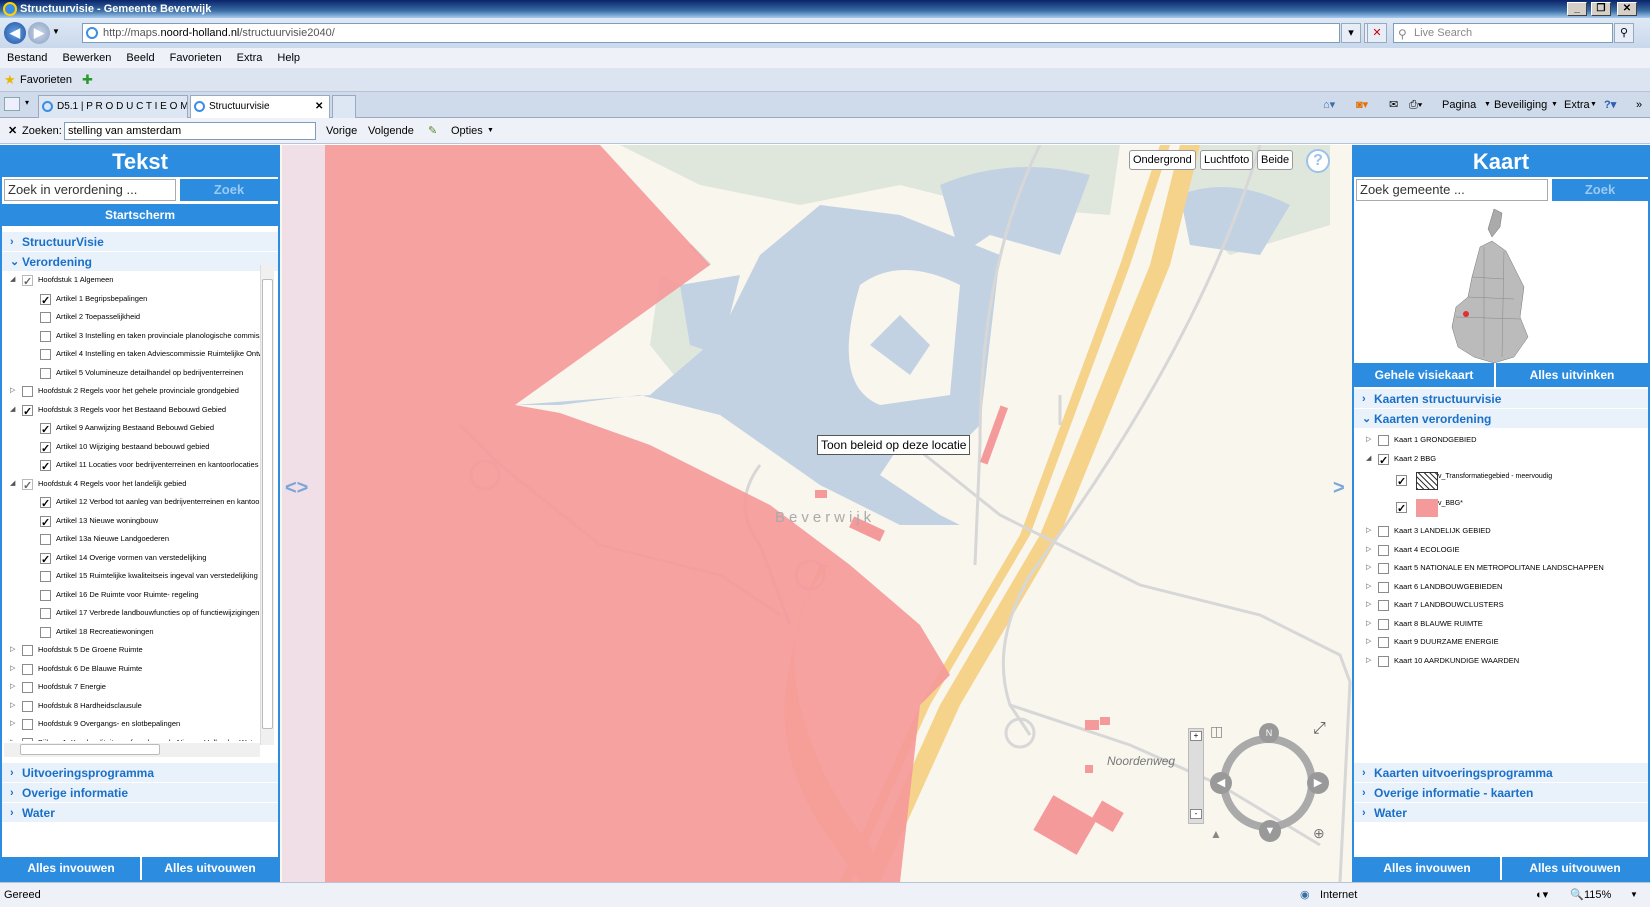 This screenshot has height=907, width=1650. What do you see at coordinates (1270, 831) in the screenshot?
I see `pan-south-icon: ▼` at bounding box center [1270, 831].